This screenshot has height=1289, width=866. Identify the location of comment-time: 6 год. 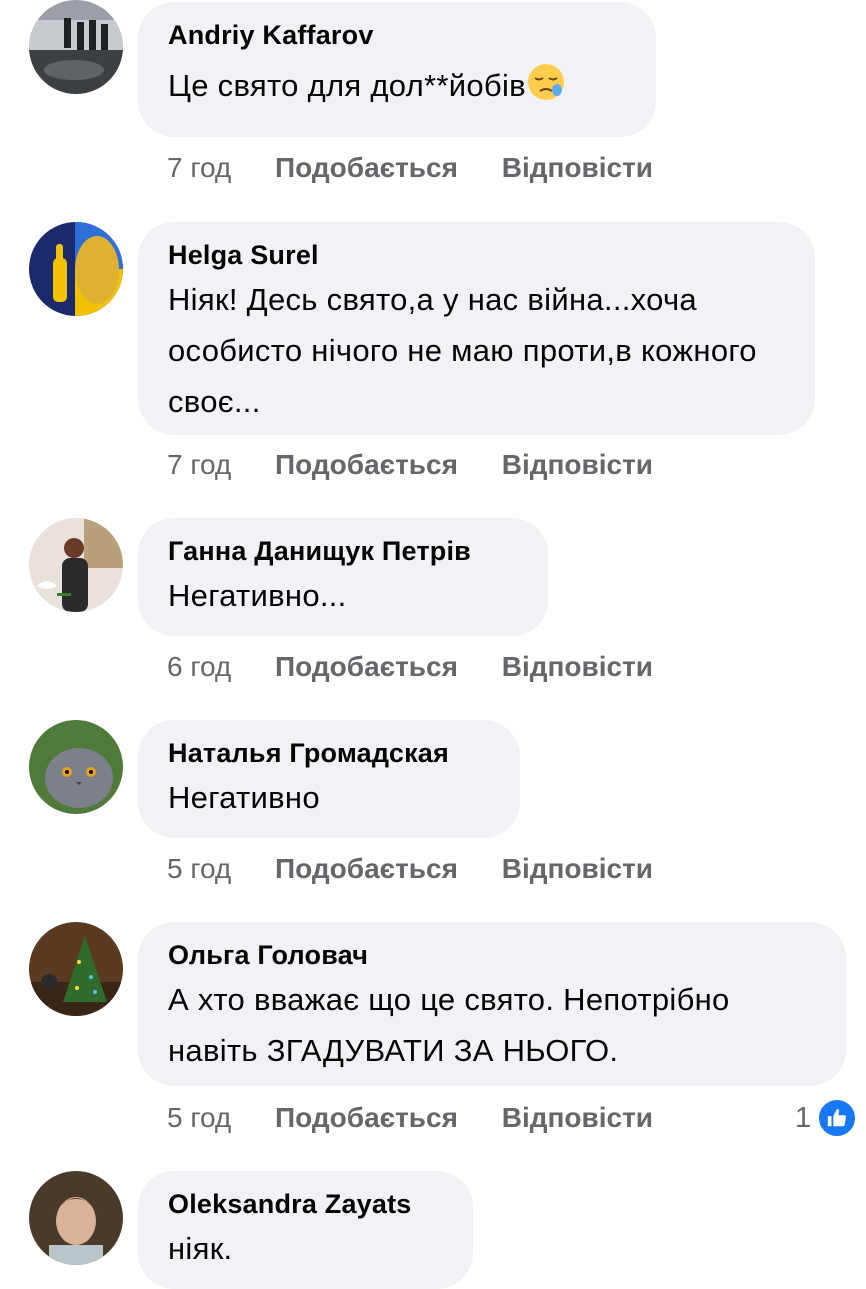
(199, 666).